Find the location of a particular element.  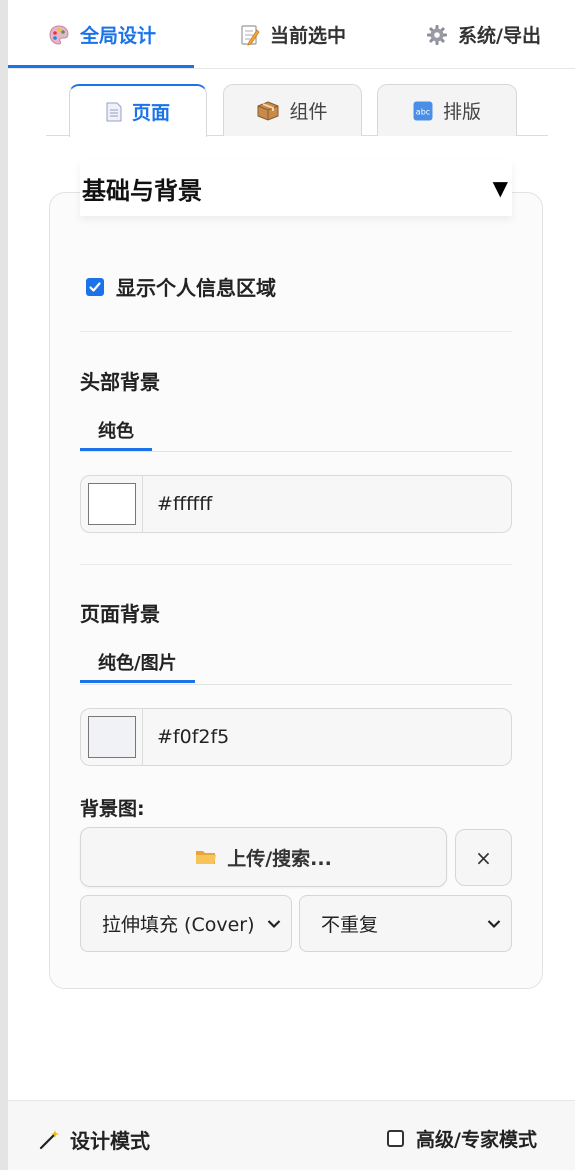

design-mode-indicator: 设计模式 is located at coordinates (94, 1139).